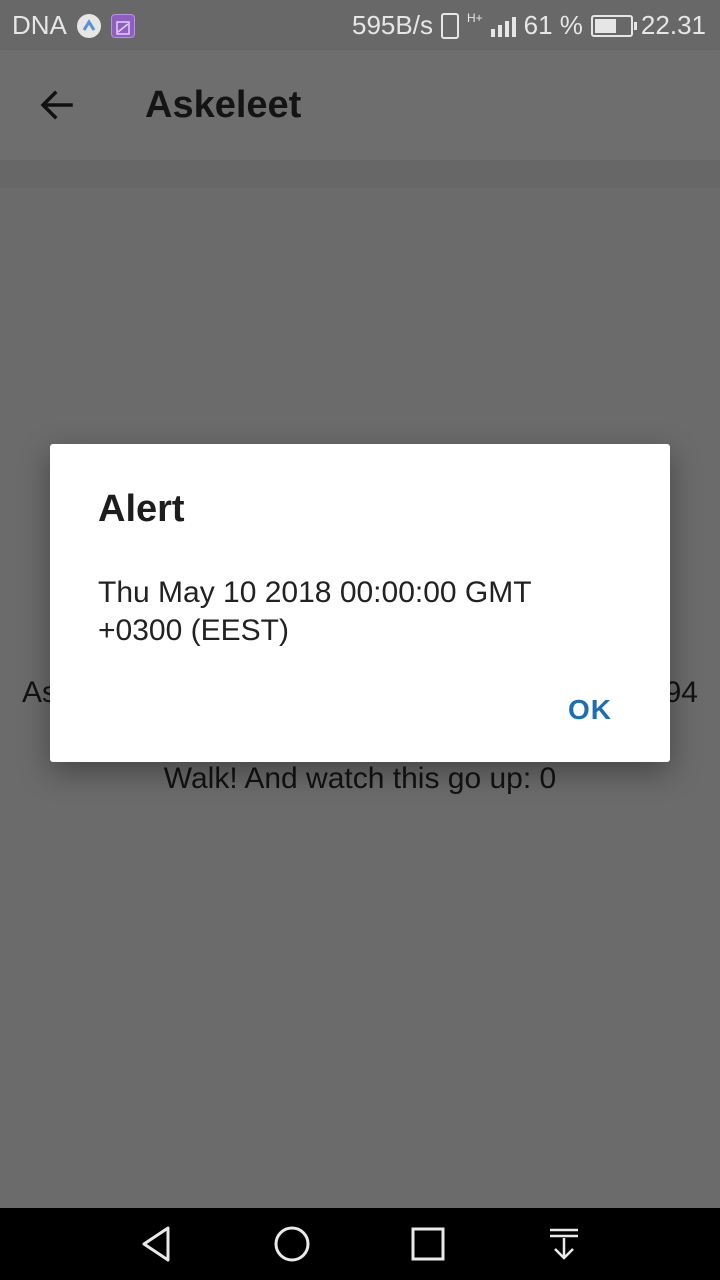  I want to click on status-left: DNA, so click(73, 25).